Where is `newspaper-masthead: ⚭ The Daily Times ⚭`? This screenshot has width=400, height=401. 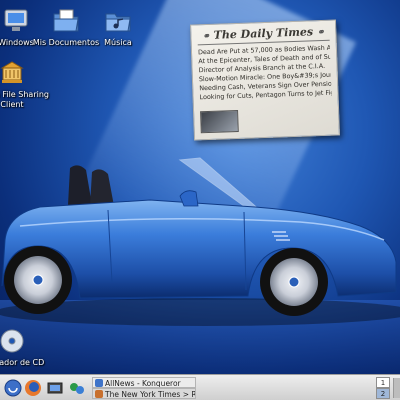
newspaper-masthead: ⚭ The Daily Times ⚭ is located at coordinates (263, 35).